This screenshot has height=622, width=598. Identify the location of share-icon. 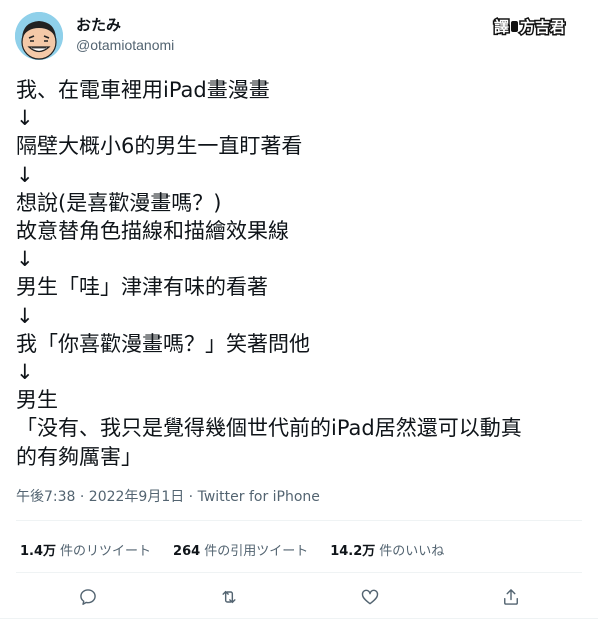
(511, 597).